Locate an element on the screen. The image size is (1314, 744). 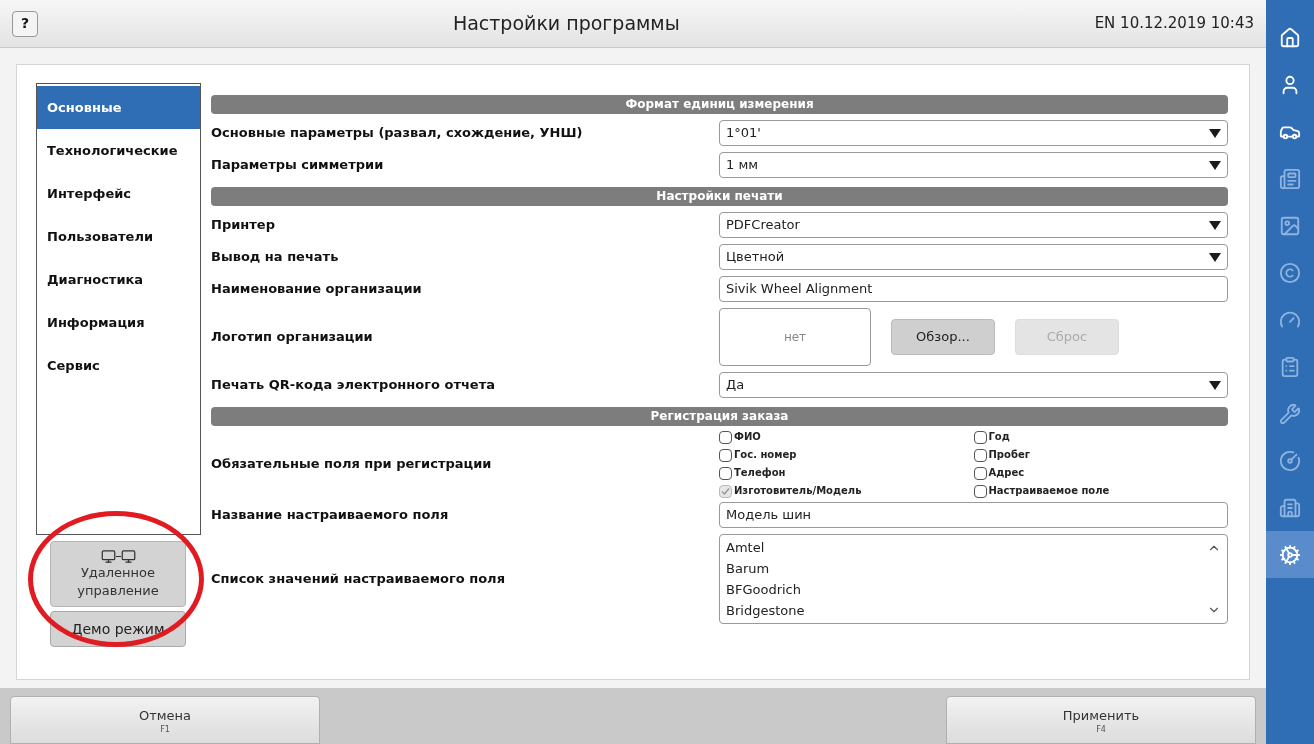
remote-control-button: Удаленное управление is located at coordinates (118, 574).